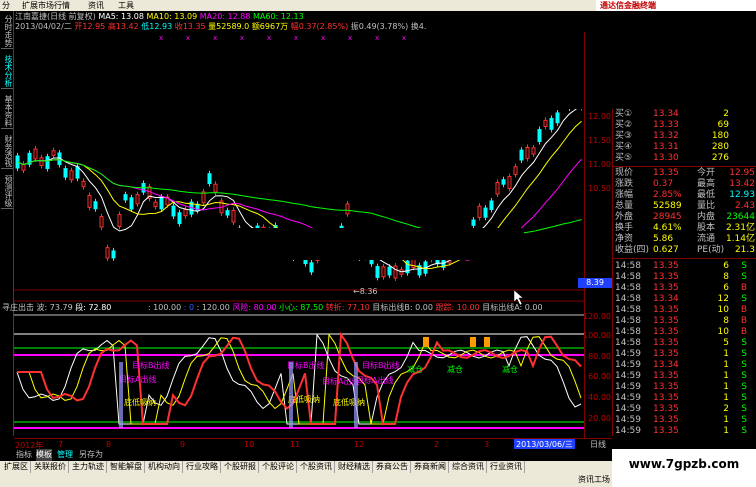 The image size is (756, 487). I want to click on stat-value: 2.43, so click(744, 206).